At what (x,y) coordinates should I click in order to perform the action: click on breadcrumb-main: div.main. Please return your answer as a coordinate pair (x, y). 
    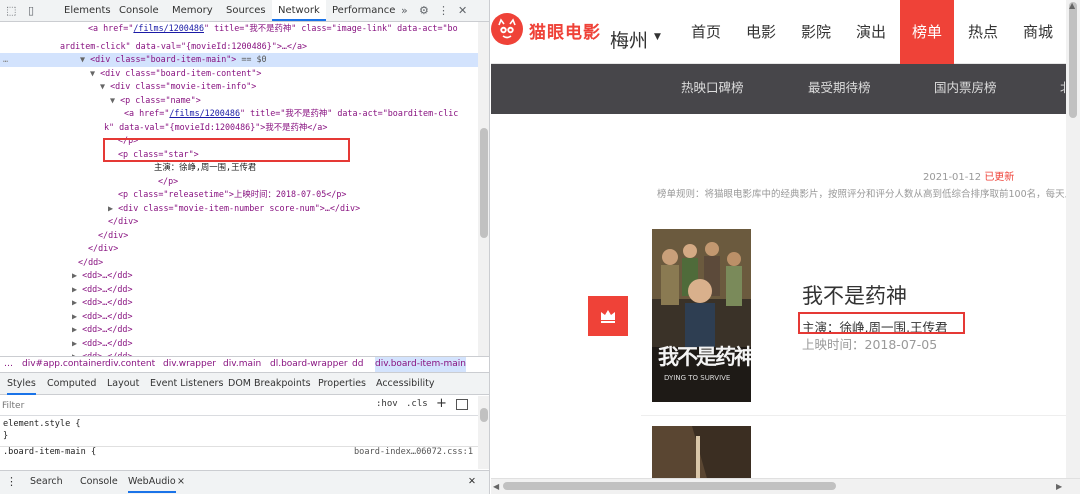
    Looking at the image, I should click on (242, 364).